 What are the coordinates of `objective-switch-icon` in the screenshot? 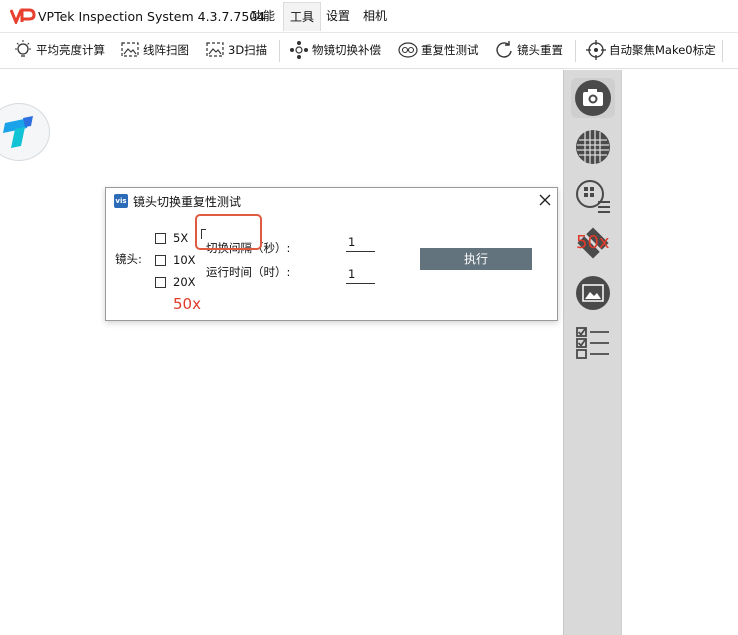 It's located at (299, 50).